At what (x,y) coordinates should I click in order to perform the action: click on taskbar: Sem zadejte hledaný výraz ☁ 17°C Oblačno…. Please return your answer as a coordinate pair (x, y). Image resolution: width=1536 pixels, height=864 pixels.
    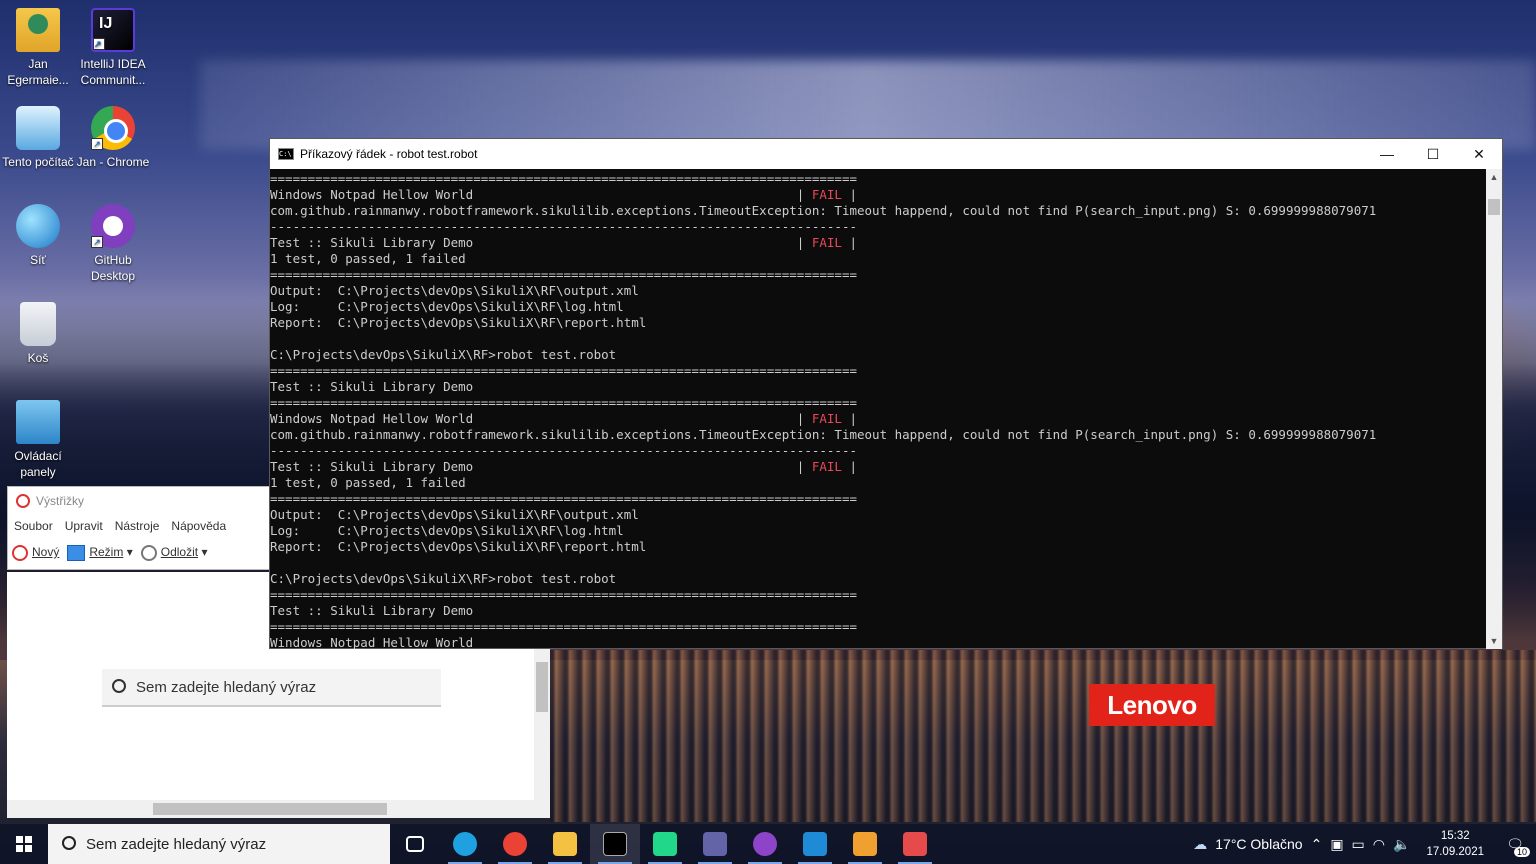
    Looking at the image, I should click on (768, 844).